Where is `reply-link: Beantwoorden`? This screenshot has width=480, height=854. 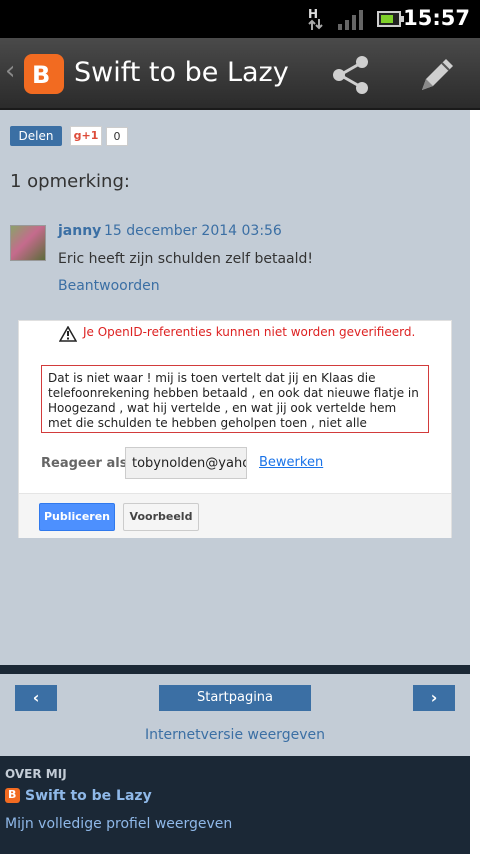 reply-link: Beantwoorden is located at coordinates (109, 286).